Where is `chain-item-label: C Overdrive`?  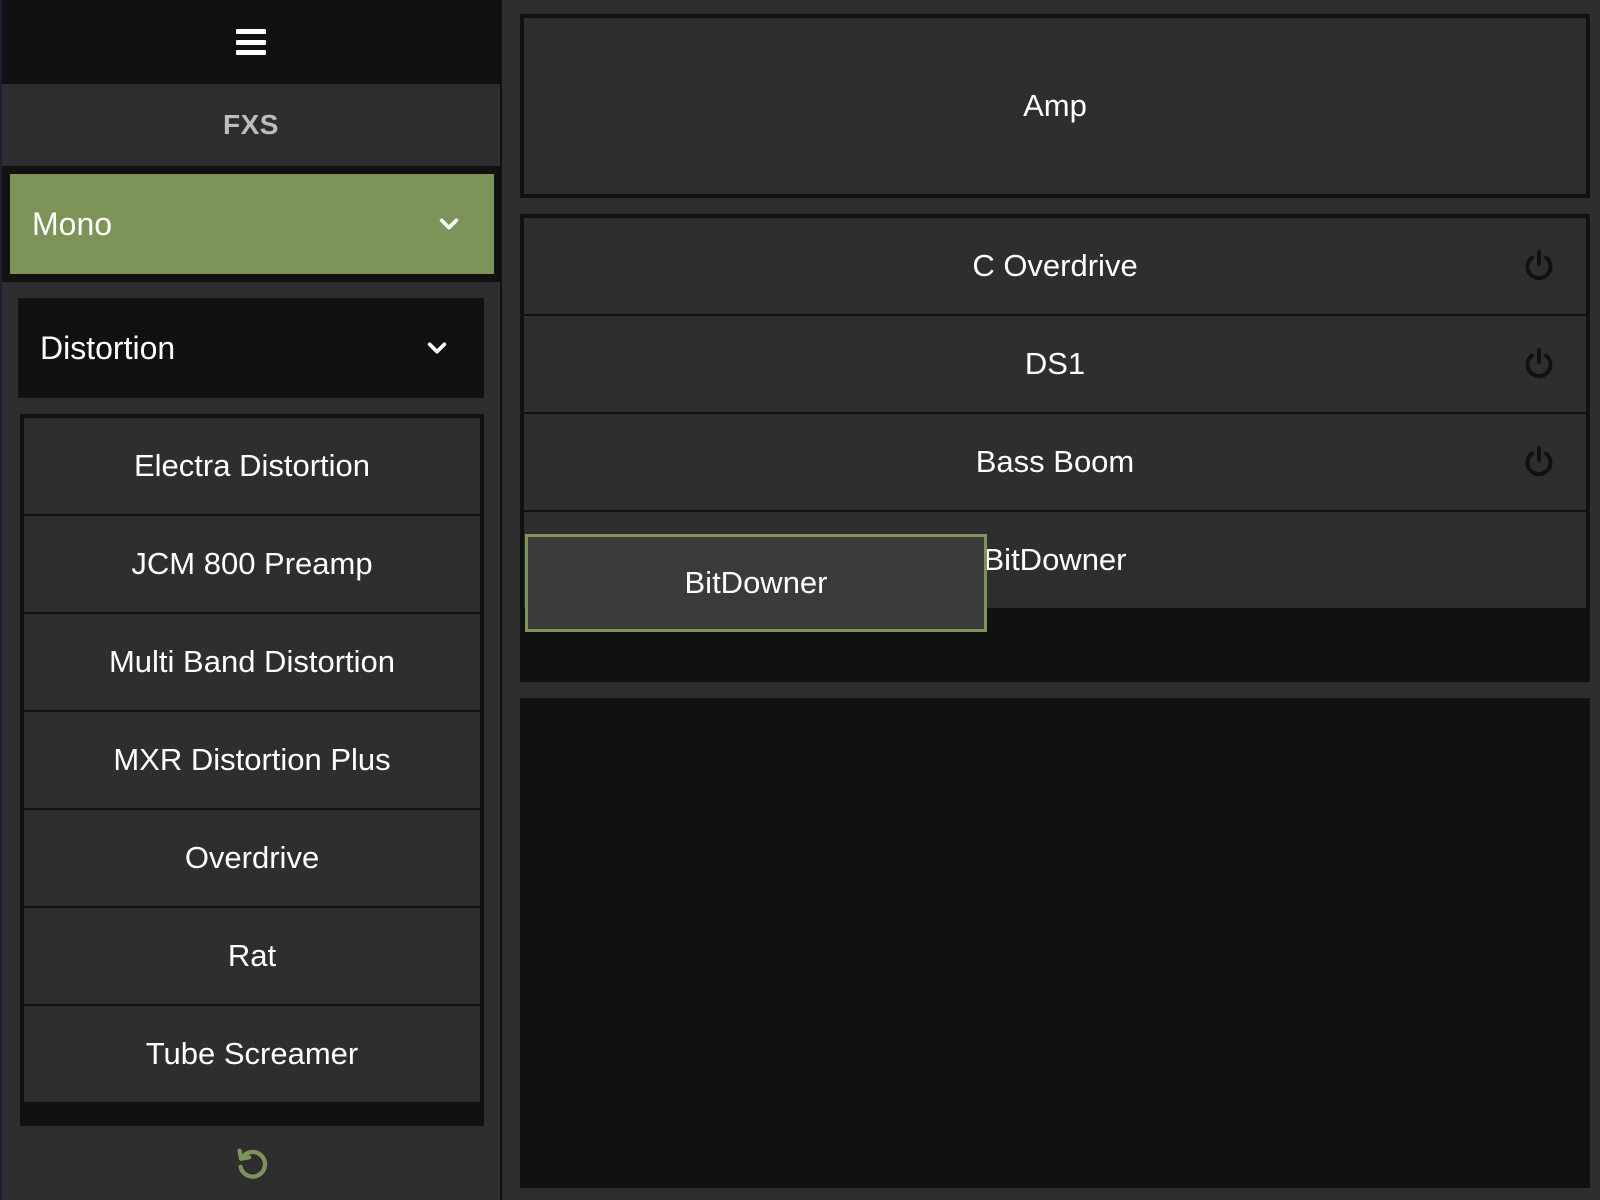
chain-item-label: C Overdrive is located at coordinates (1055, 265).